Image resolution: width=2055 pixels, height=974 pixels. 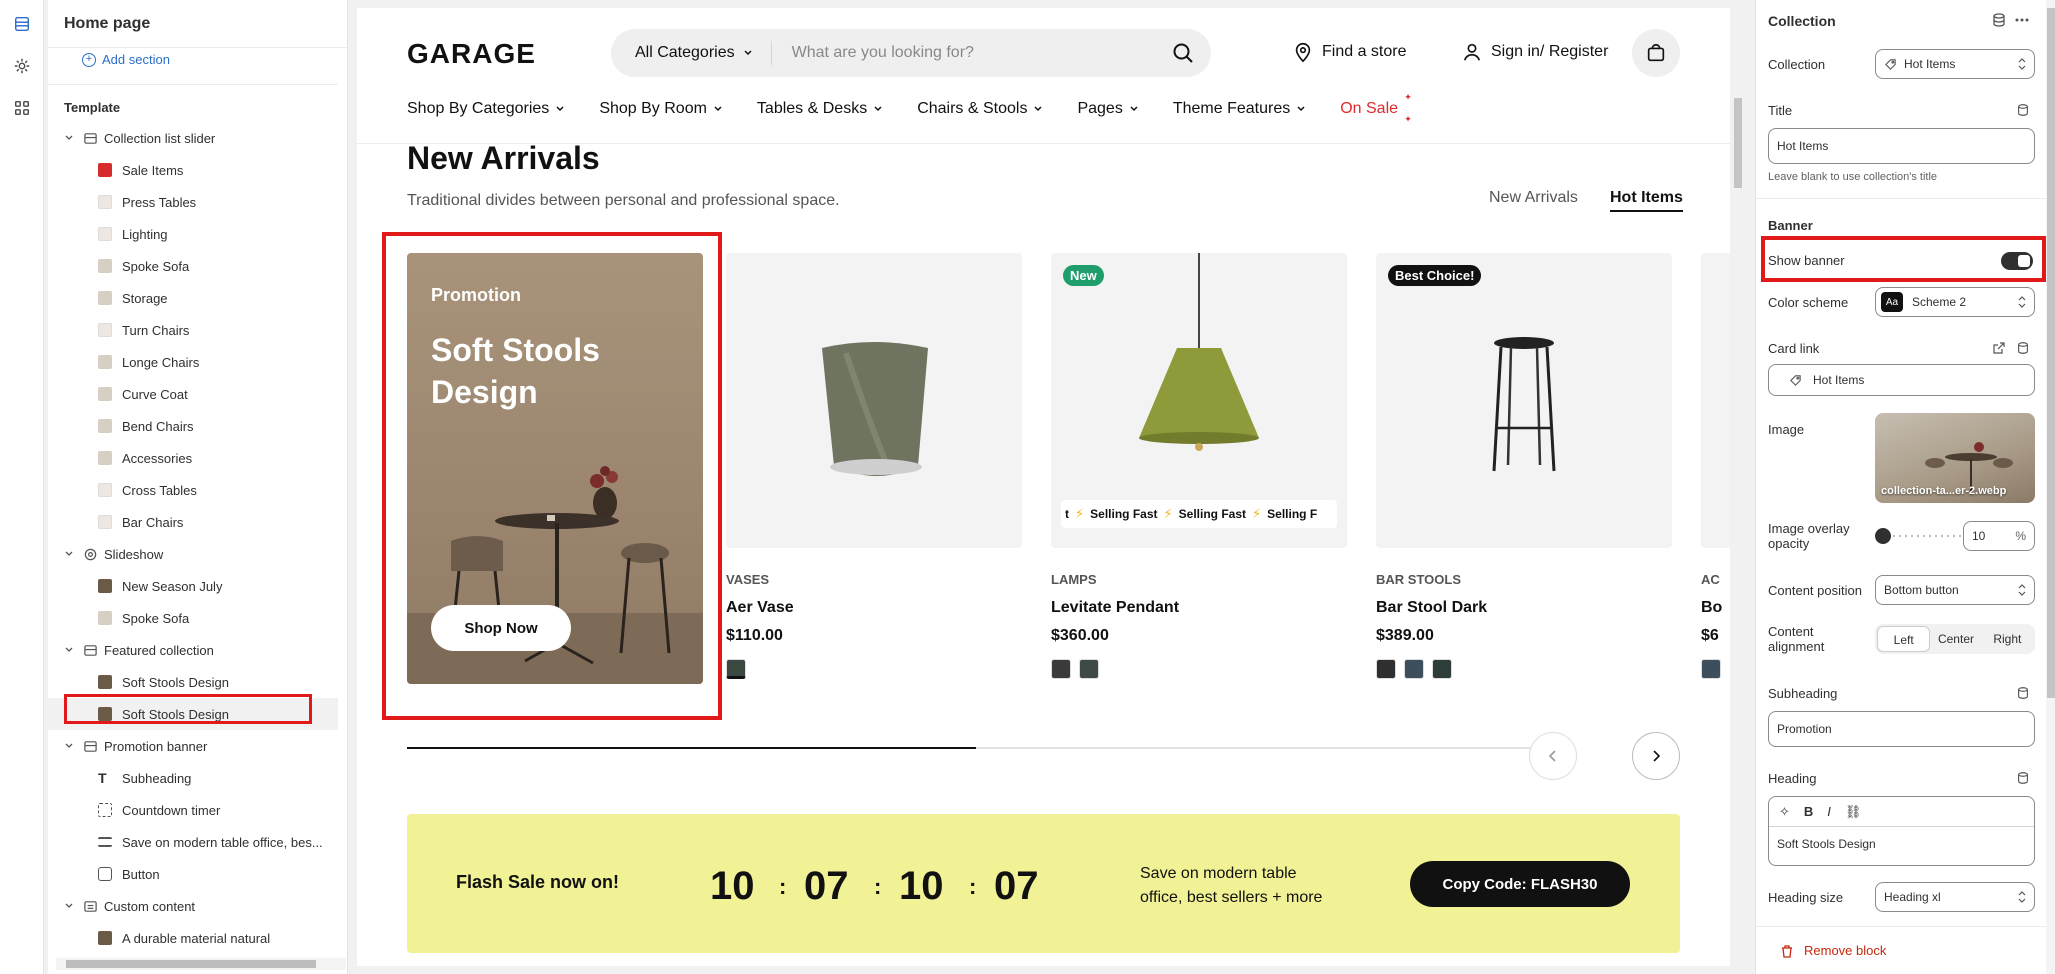 I want to click on block-item: T Subheading, so click(x=193, y=778).